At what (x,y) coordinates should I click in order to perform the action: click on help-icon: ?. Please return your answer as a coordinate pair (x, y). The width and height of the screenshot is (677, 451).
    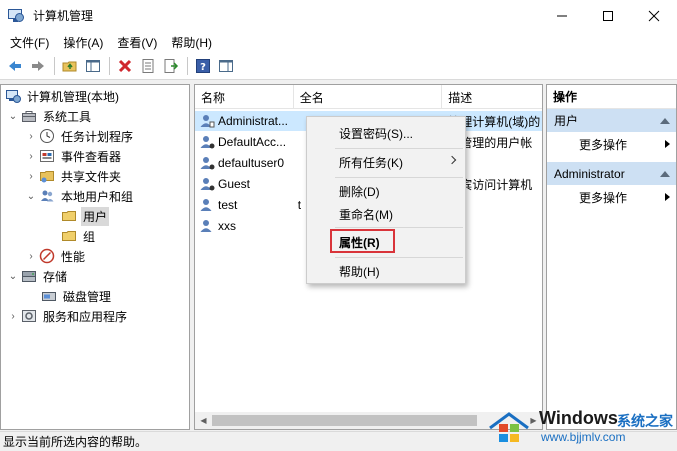
    Looking at the image, I should click on (203, 66).